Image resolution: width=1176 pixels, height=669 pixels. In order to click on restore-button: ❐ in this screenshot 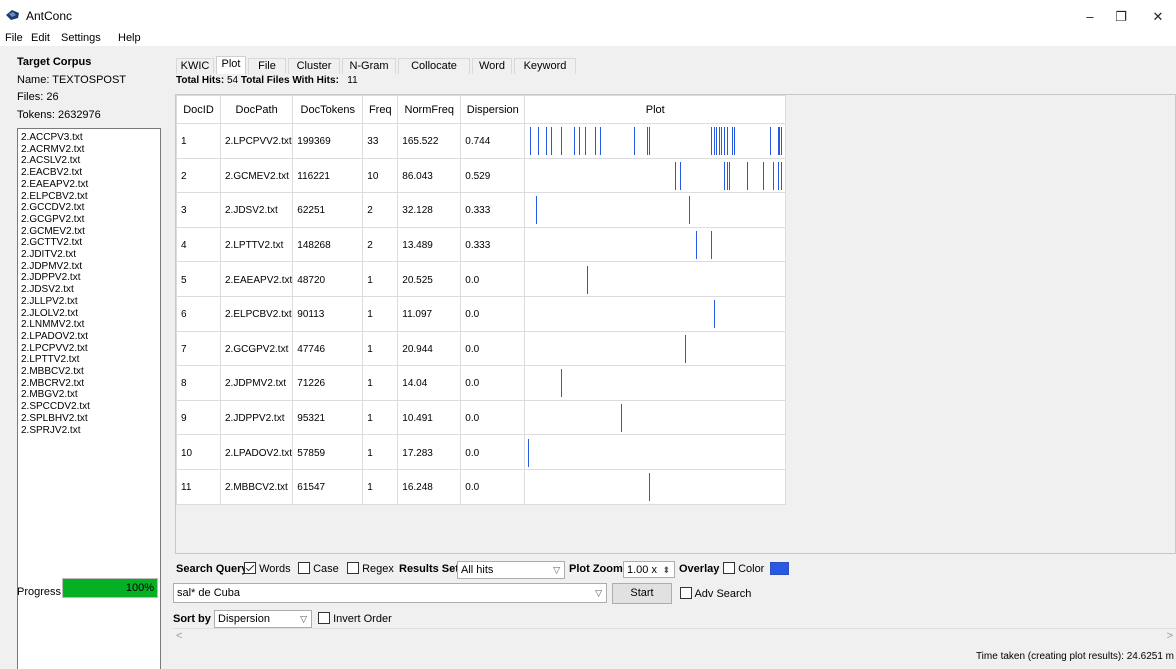, I will do `click(1121, 17)`.